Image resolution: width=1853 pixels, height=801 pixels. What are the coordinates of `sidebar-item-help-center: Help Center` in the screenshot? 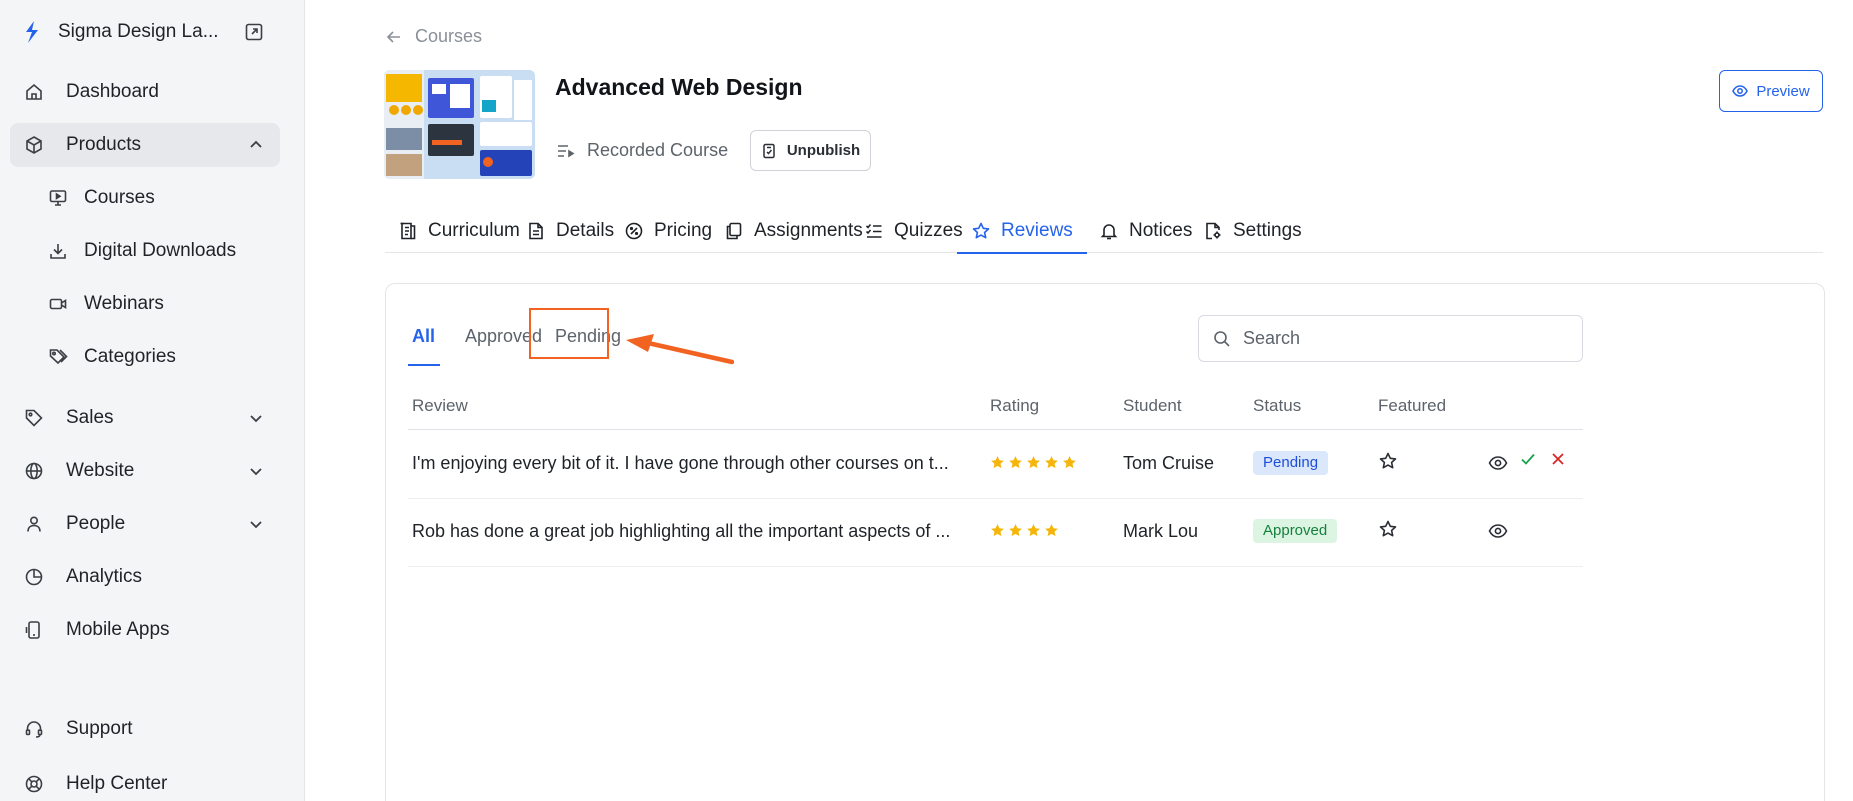 It's located at (145, 781).